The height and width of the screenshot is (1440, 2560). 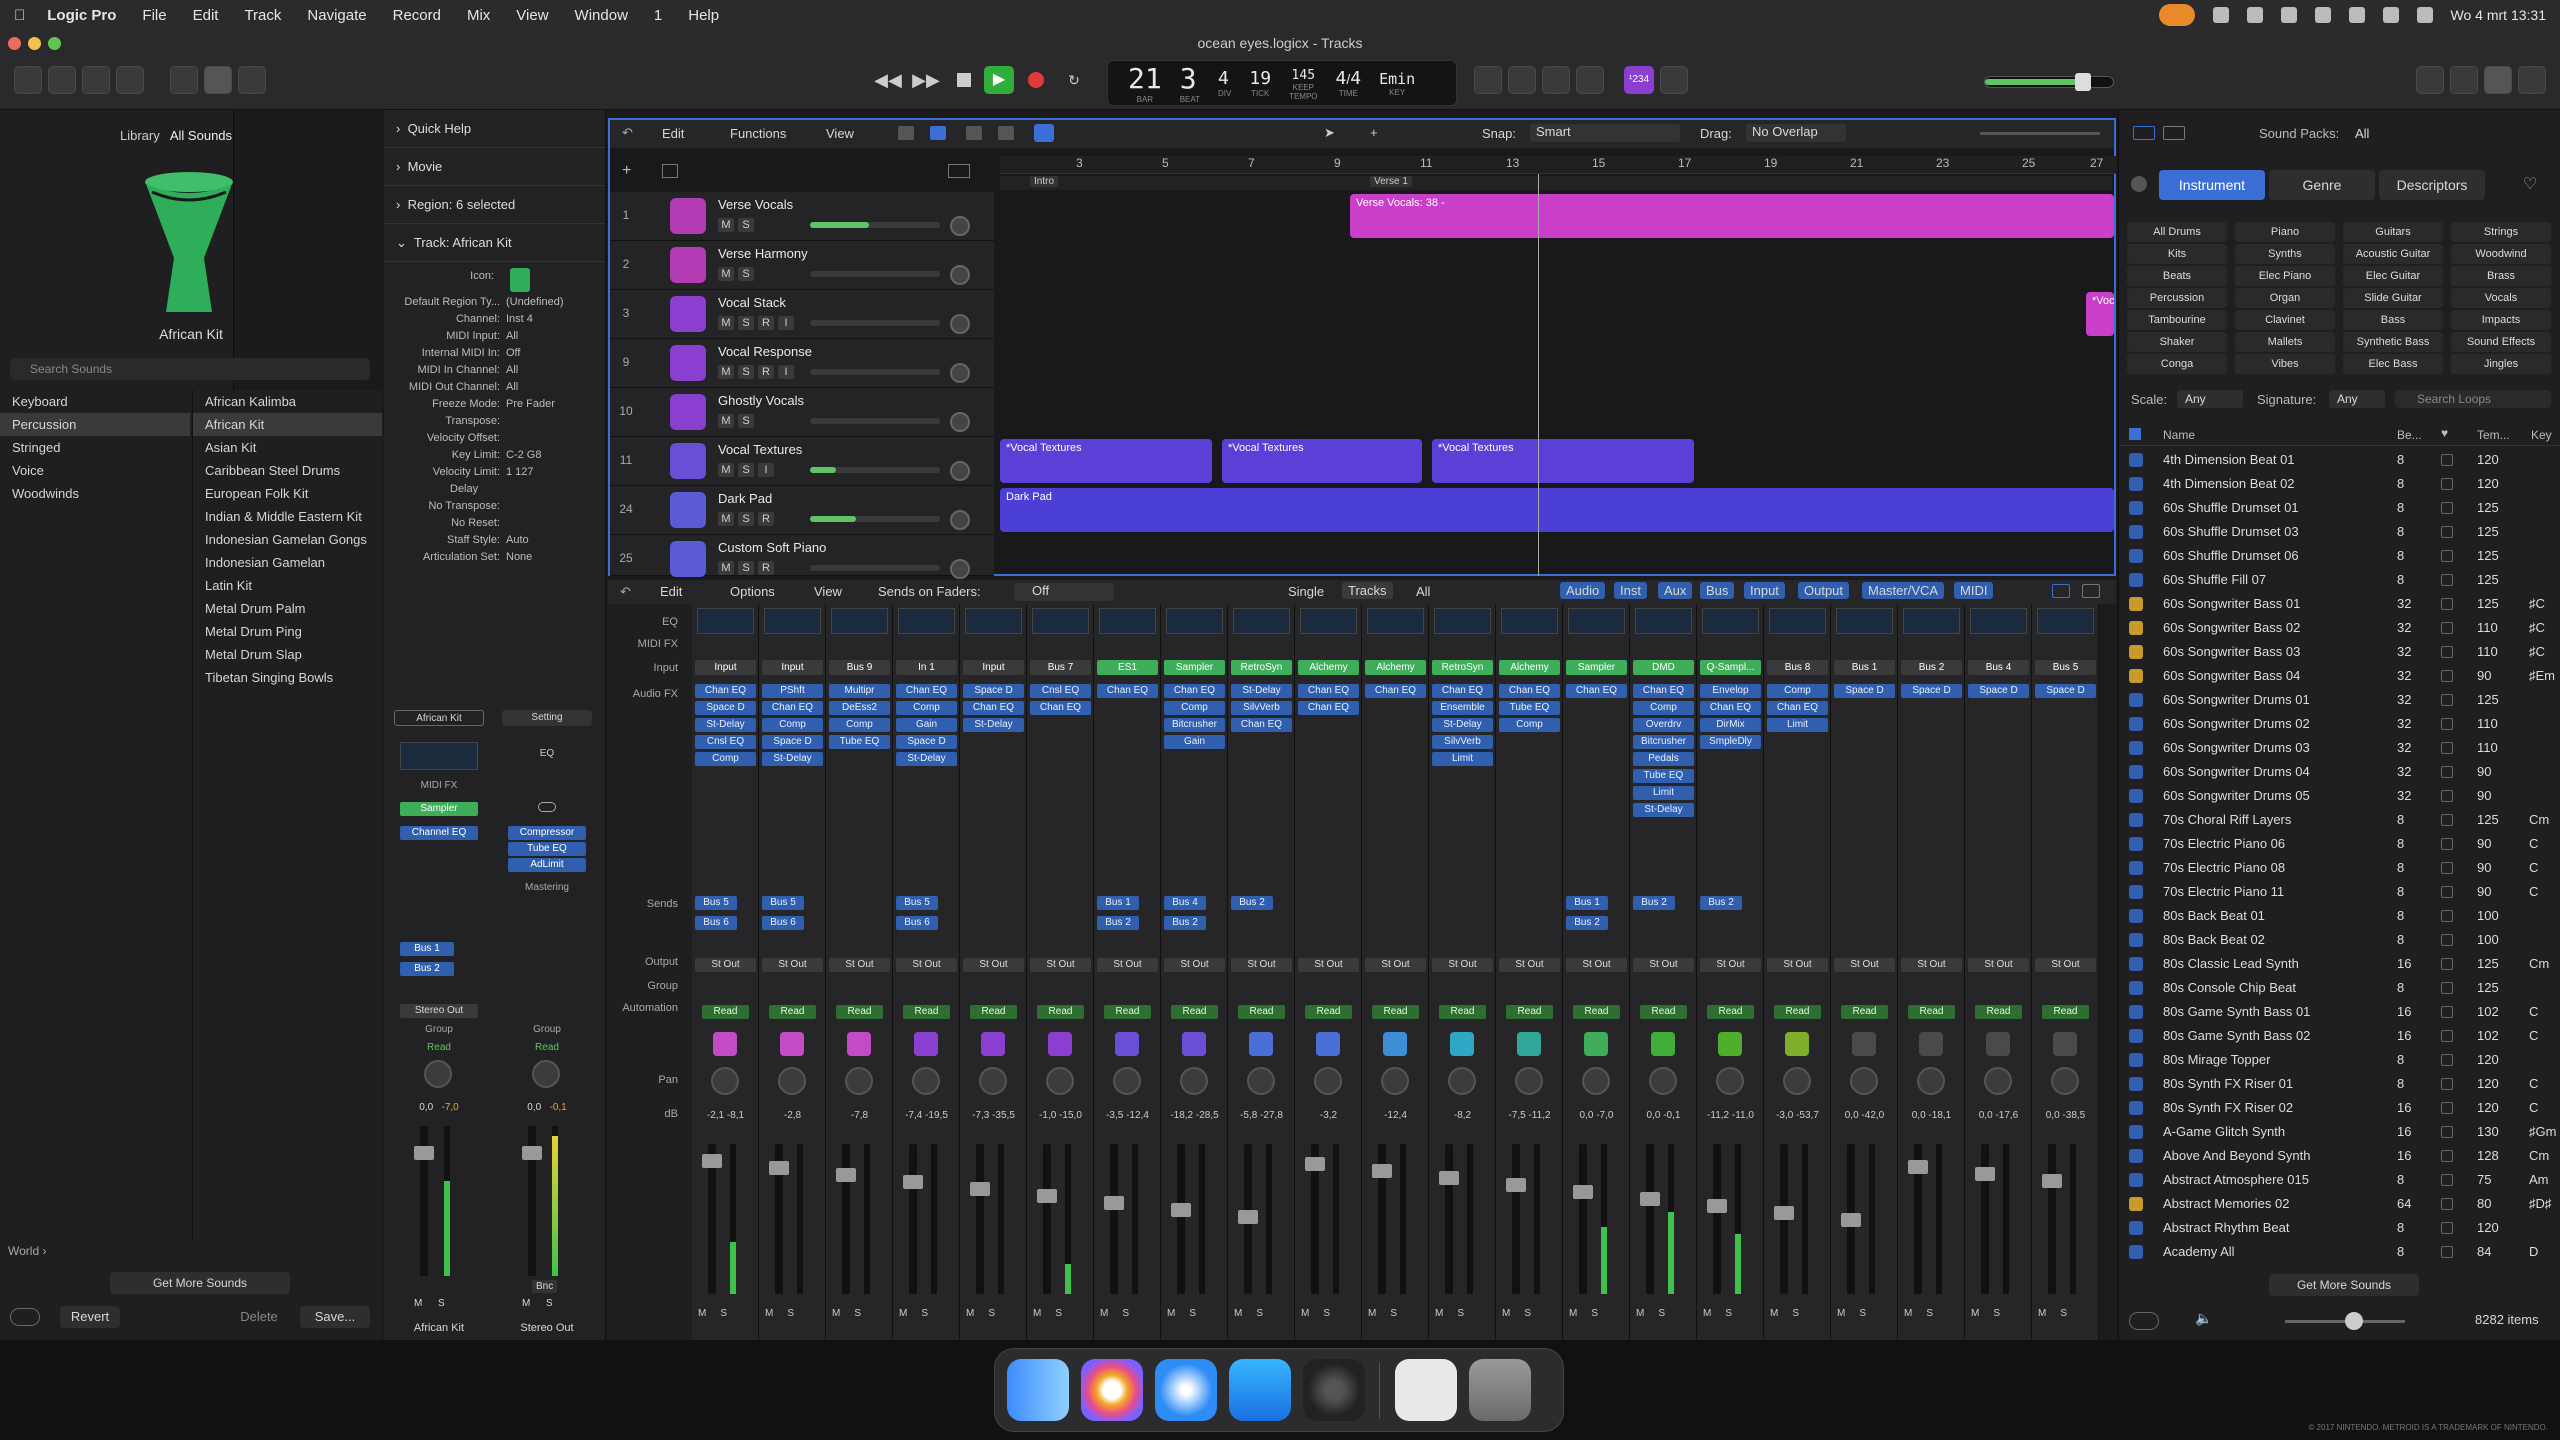 What do you see at coordinates (2285, 298) in the screenshot?
I see `loop-category-button: Organ` at bounding box center [2285, 298].